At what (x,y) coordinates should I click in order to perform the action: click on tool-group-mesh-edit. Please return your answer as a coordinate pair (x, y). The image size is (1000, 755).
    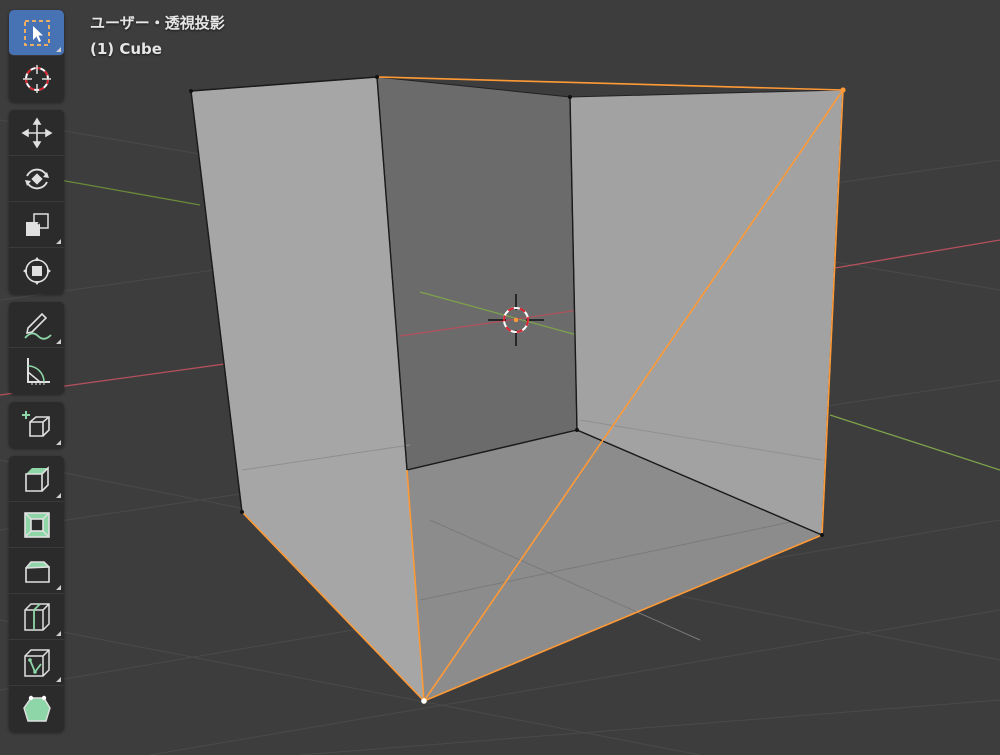
    Looking at the image, I should click on (36, 594).